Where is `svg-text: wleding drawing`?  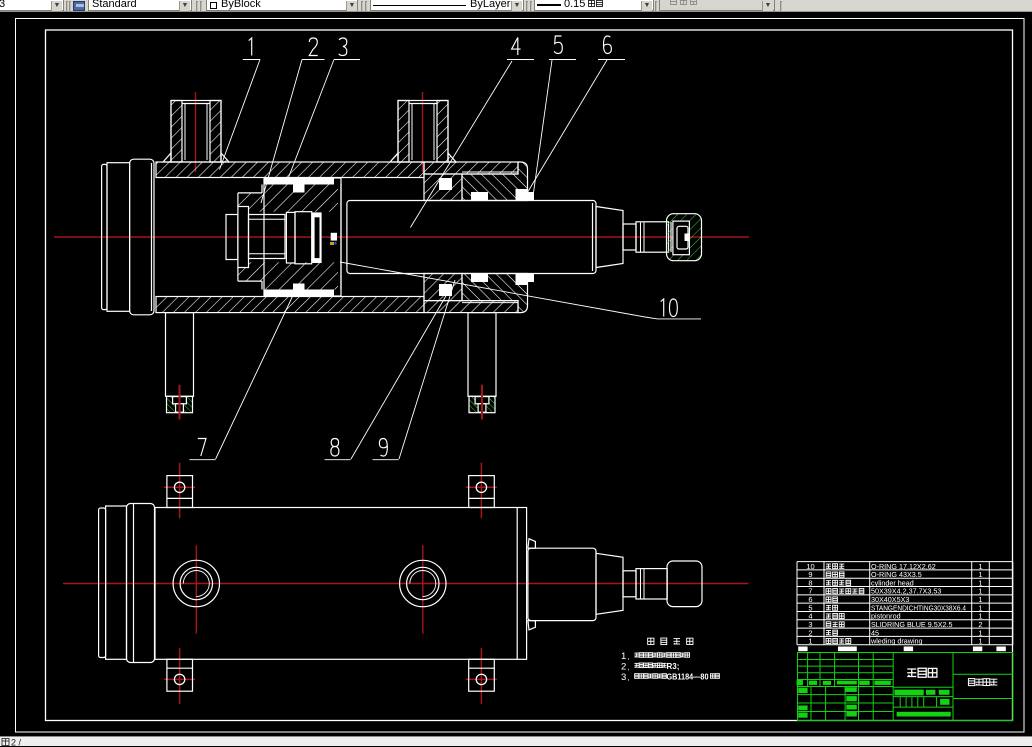 svg-text: wleding drawing is located at coordinates (896, 641).